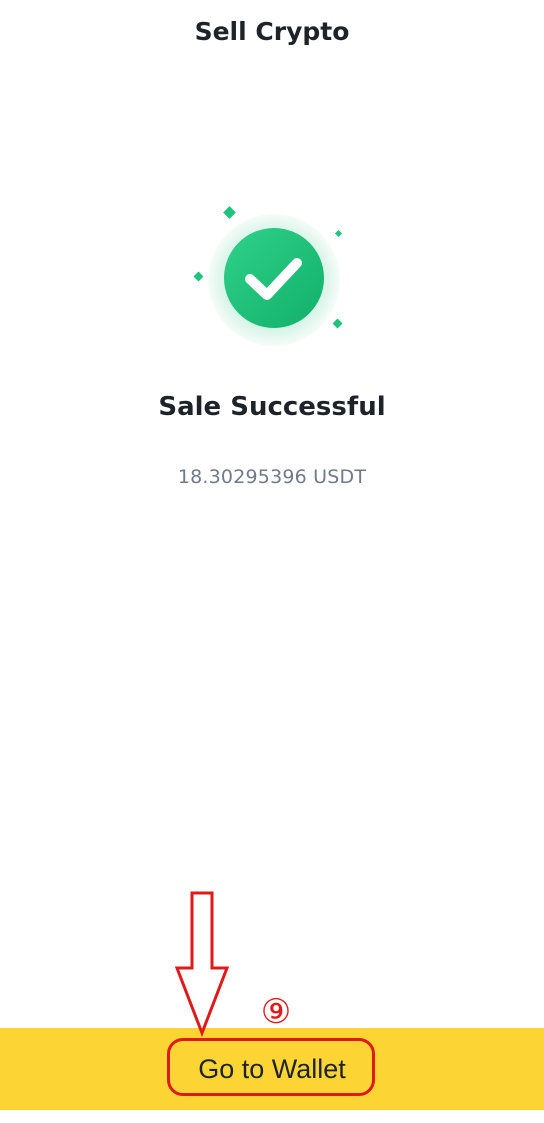  I want to click on annotation-step-number: ⑨, so click(276, 1012).